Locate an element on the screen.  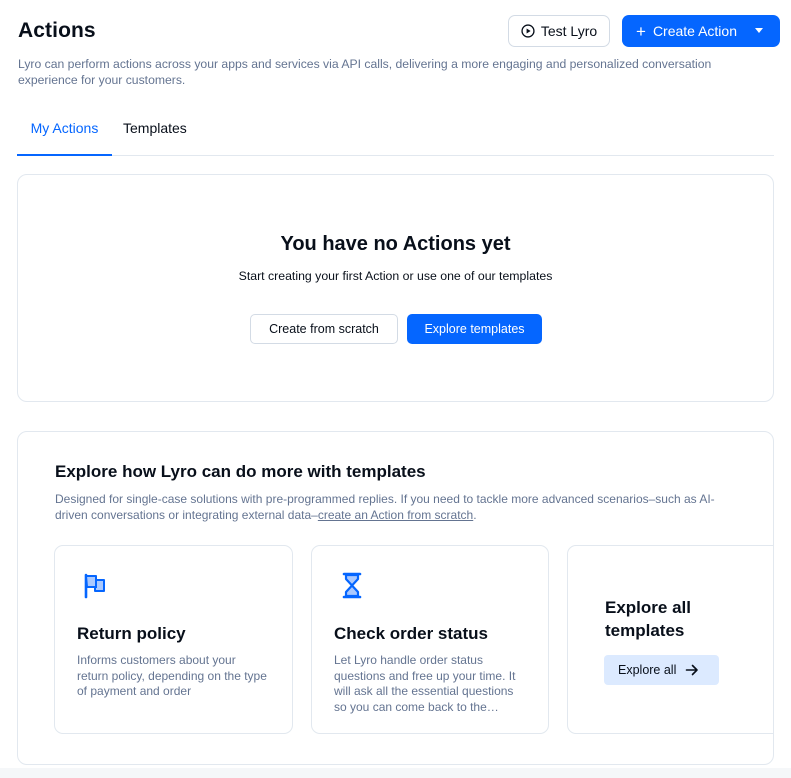
explore-all-label: Explore all is located at coordinates (647, 670).